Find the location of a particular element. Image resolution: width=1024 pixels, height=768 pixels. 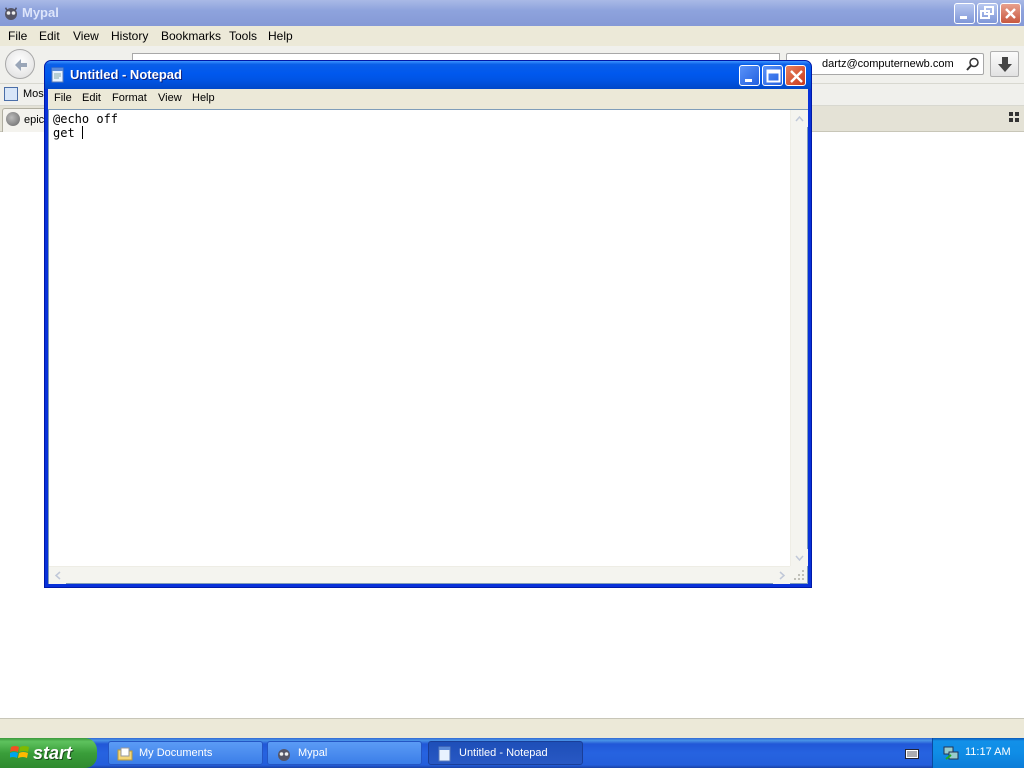

globe-icon is located at coordinates (13, 119).